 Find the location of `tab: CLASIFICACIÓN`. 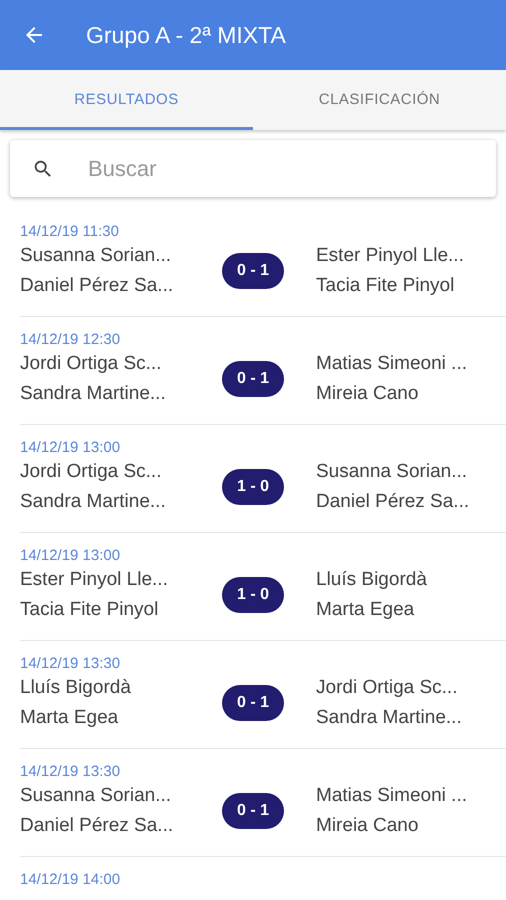

tab: CLASIFICACIÓN is located at coordinates (379, 100).